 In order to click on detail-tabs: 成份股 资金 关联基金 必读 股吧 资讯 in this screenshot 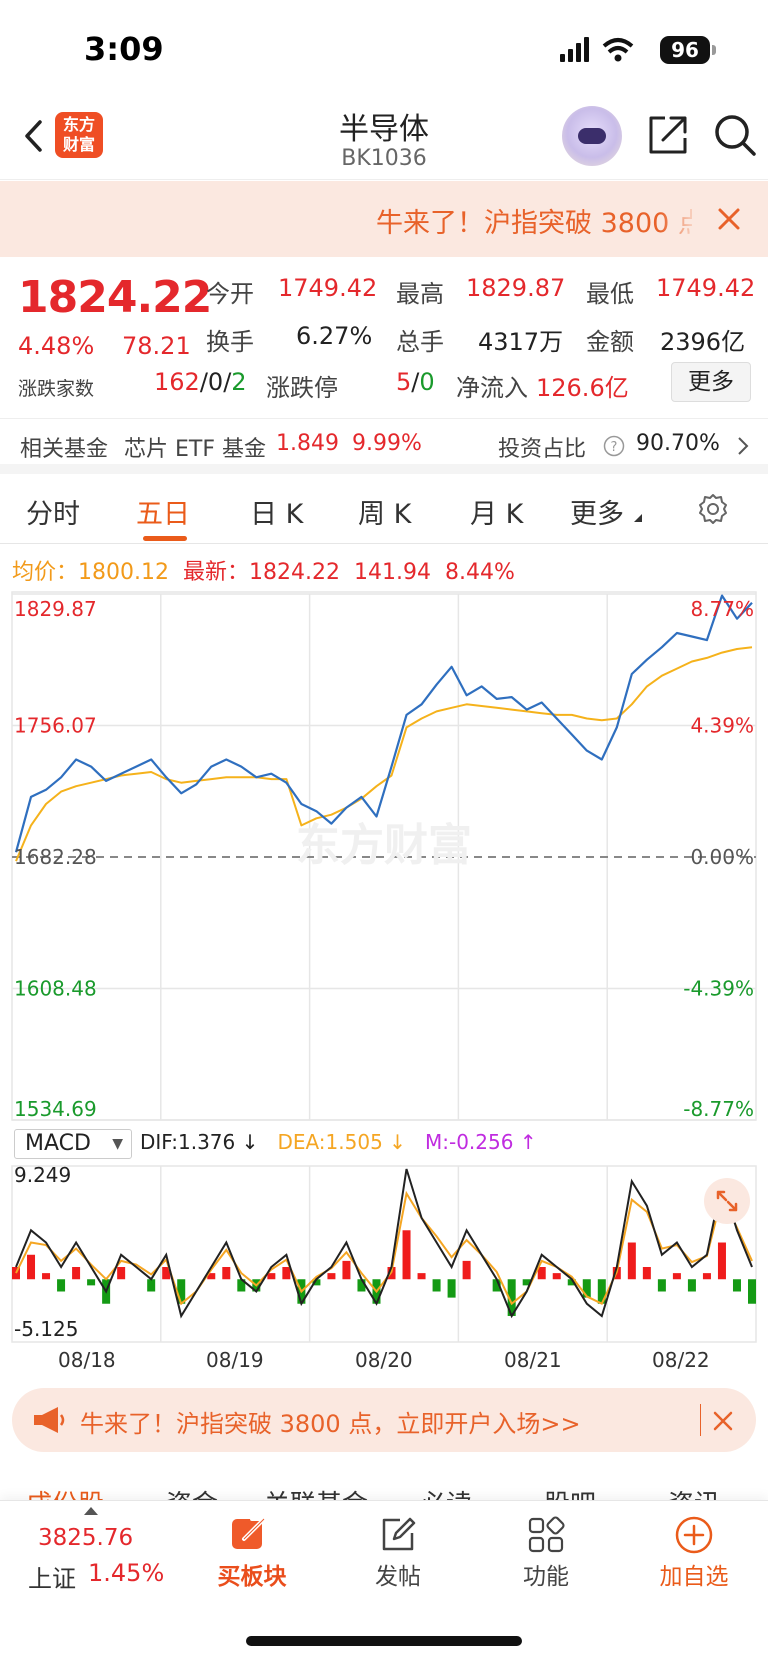, I will do `click(384, 1485)`.